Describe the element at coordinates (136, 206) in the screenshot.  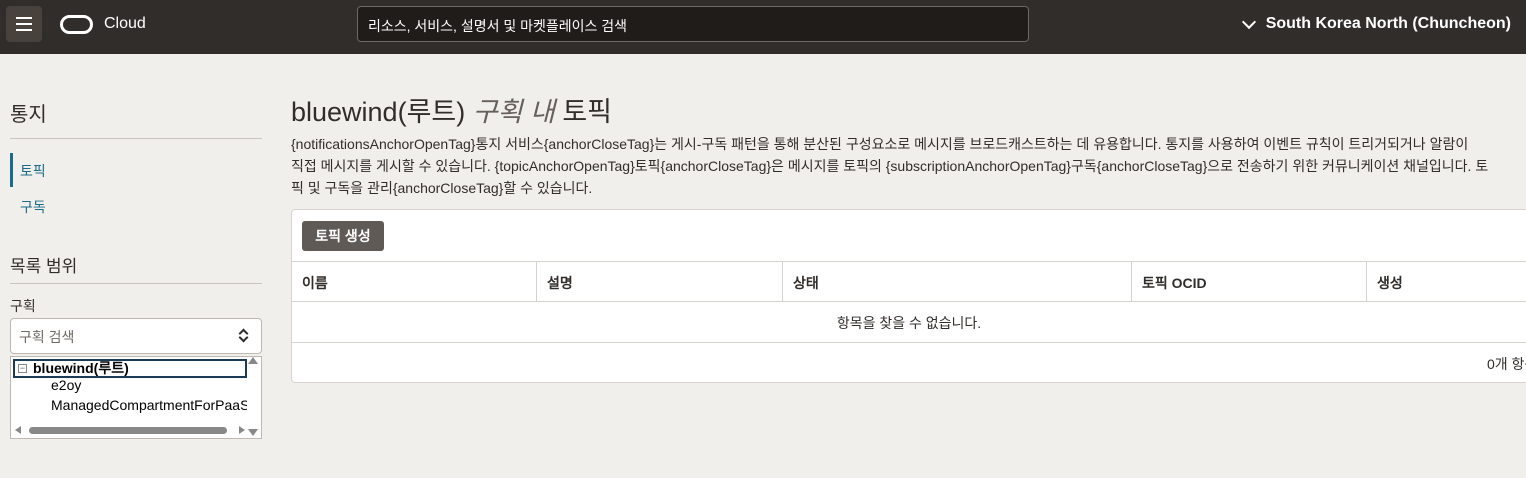
I see `sidebar-item-subscriptions: 구독` at that location.